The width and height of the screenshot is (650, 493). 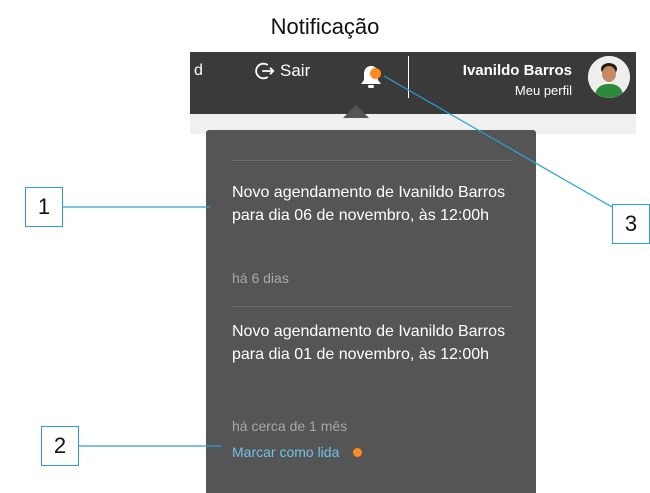 What do you see at coordinates (44, 207) in the screenshot?
I see `callout-1: 1` at bounding box center [44, 207].